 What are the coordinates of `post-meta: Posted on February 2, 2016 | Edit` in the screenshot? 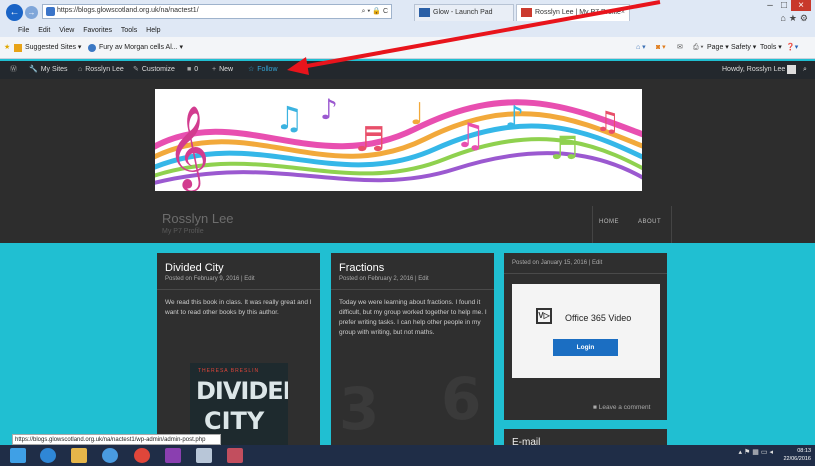 It's located at (384, 279).